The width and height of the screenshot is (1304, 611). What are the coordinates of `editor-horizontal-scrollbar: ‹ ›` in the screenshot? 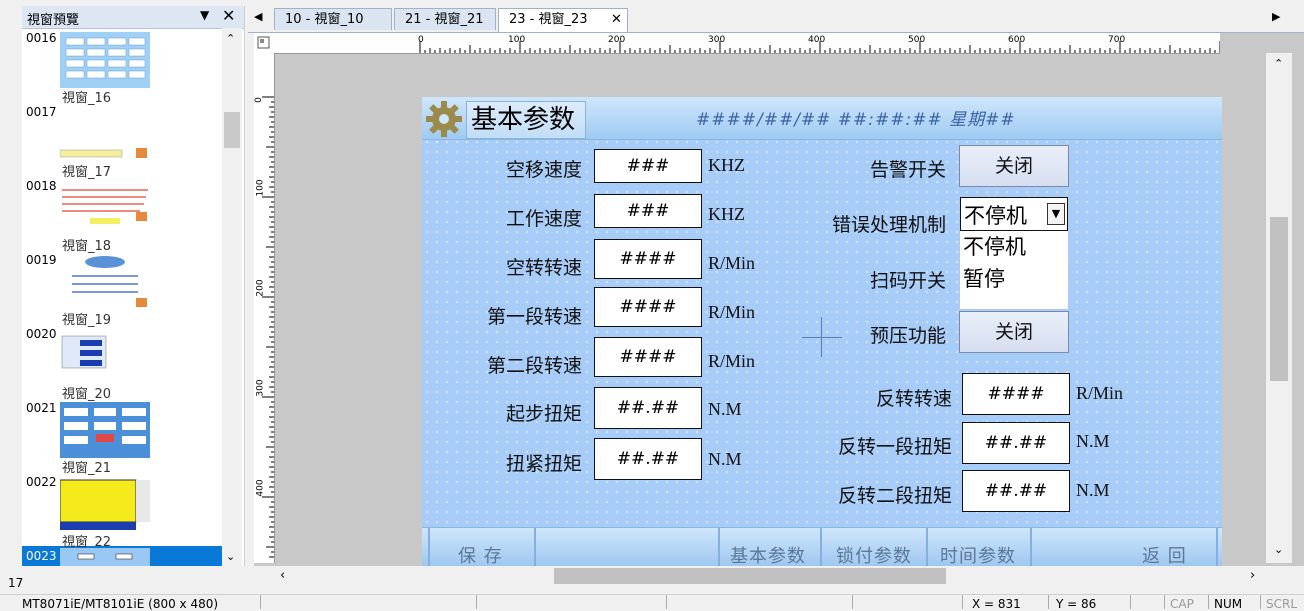 It's located at (771, 576).